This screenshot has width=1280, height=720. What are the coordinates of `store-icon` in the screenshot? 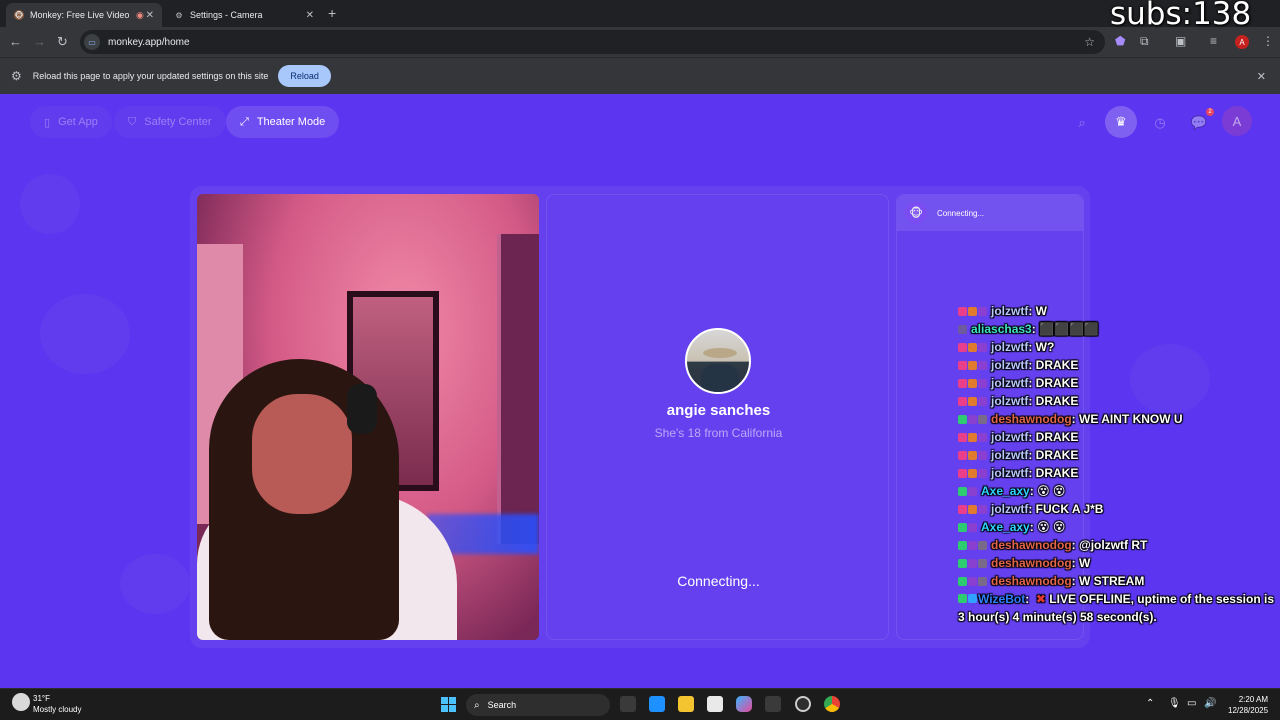 It's located at (715, 704).